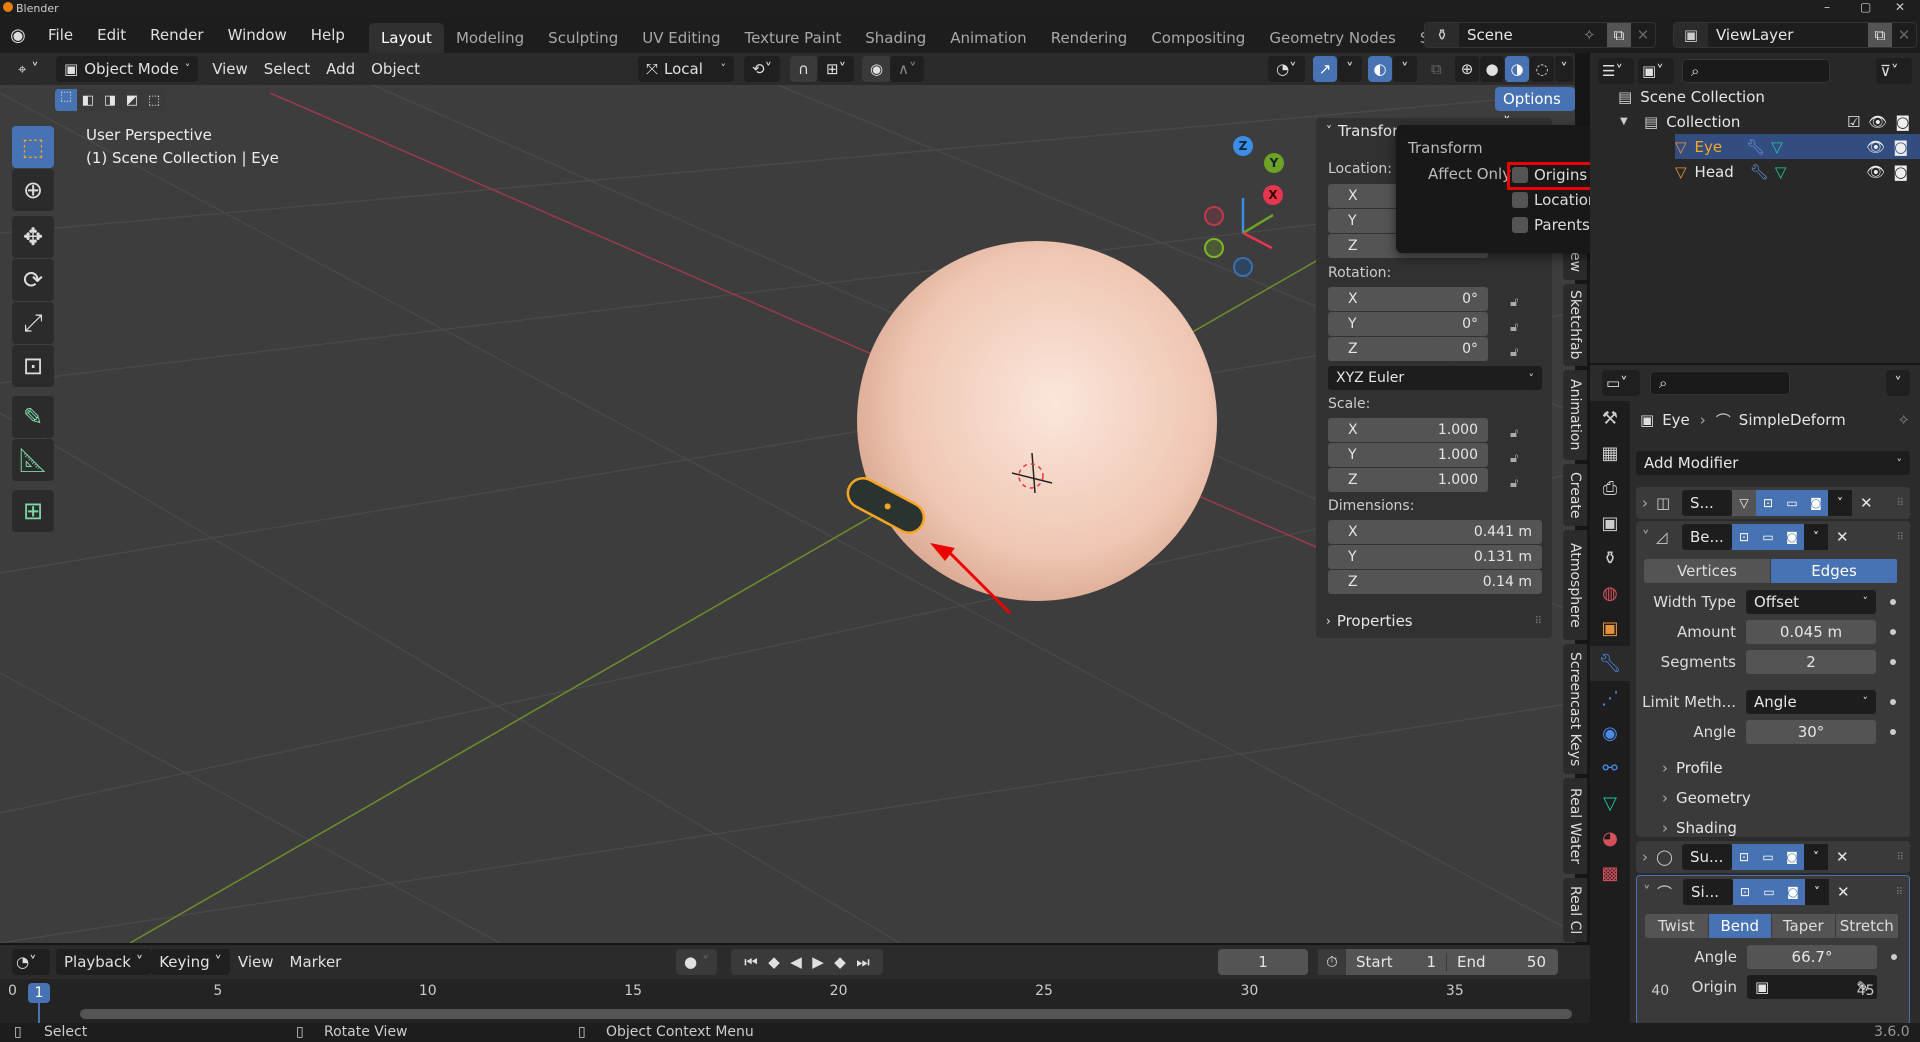 The image size is (1920, 1042). I want to click on expand-chevron-icon: ˅, so click(1650, 892).